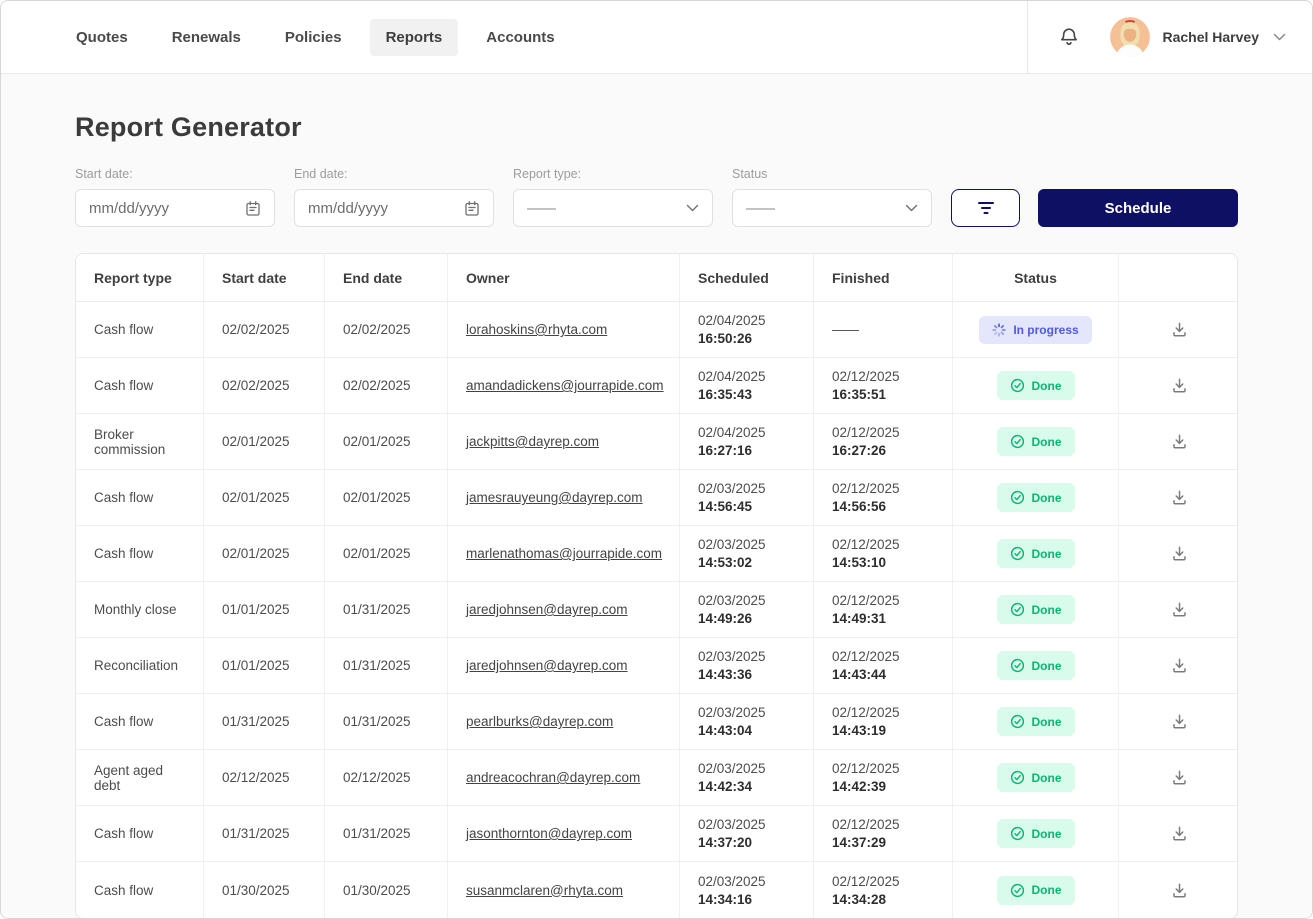 The image size is (1313, 919). What do you see at coordinates (985, 208) in the screenshot?
I see `filter-button` at bounding box center [985, 208].